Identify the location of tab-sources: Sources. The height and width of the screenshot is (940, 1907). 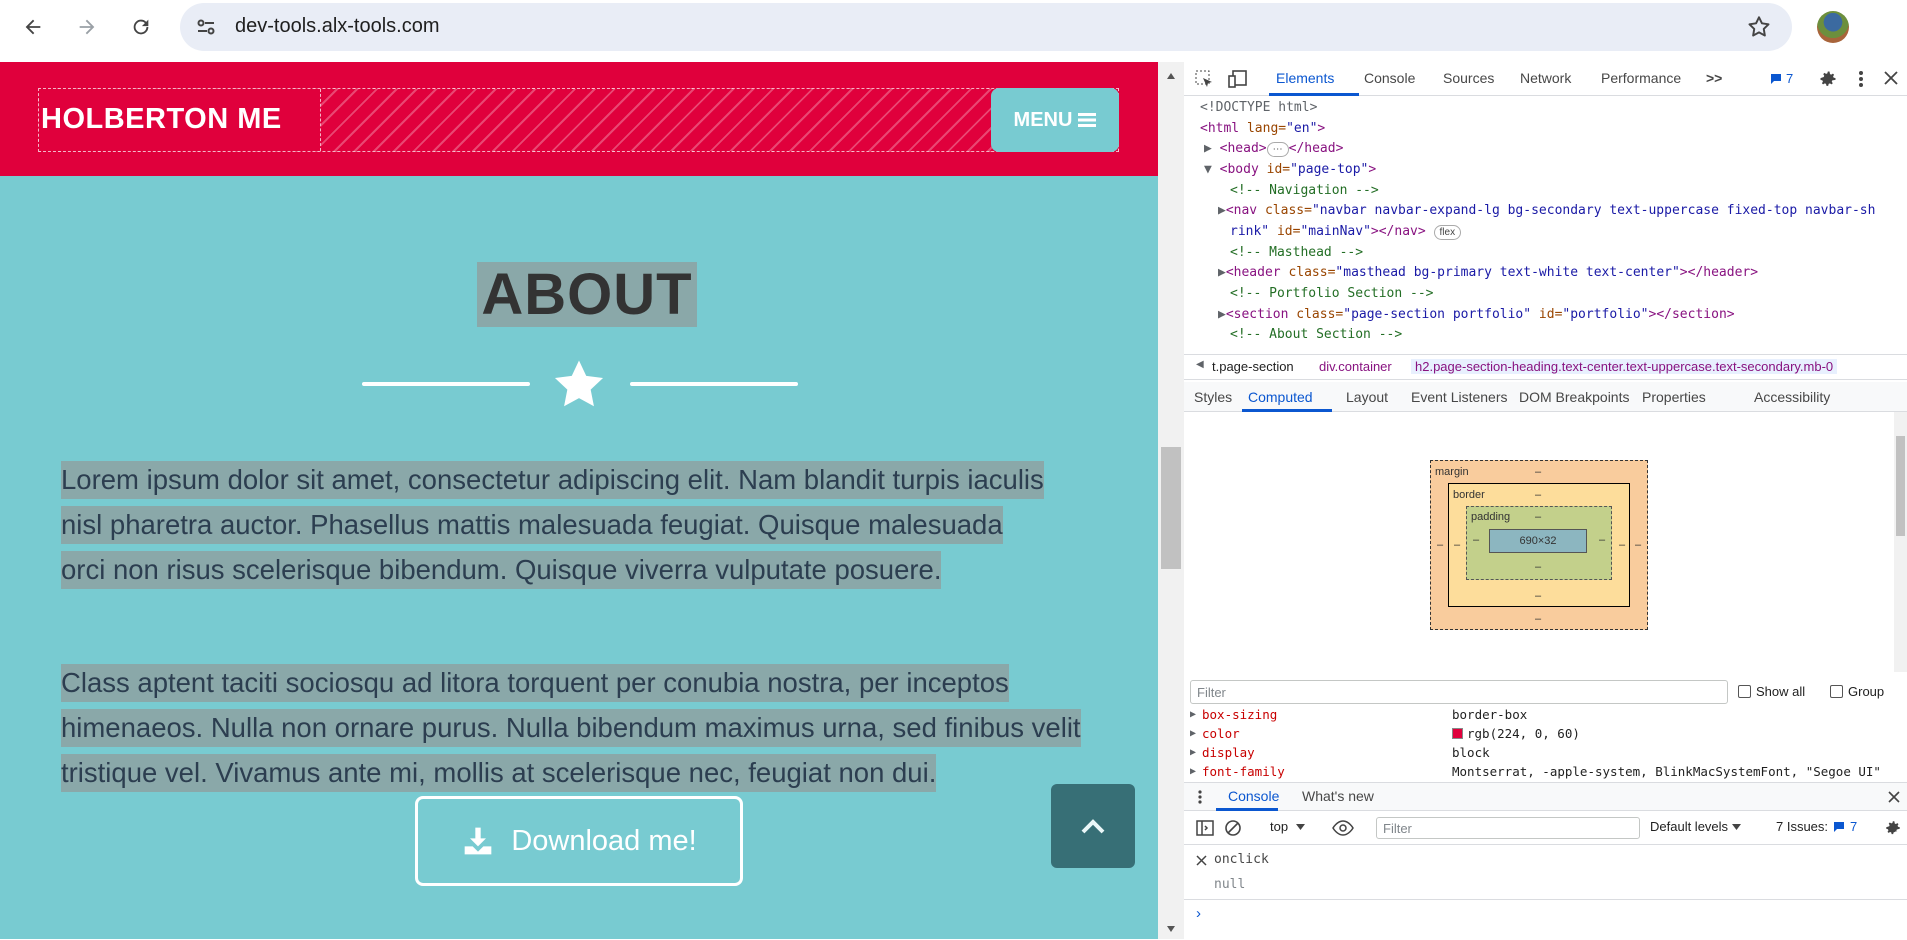
(1468, 78).